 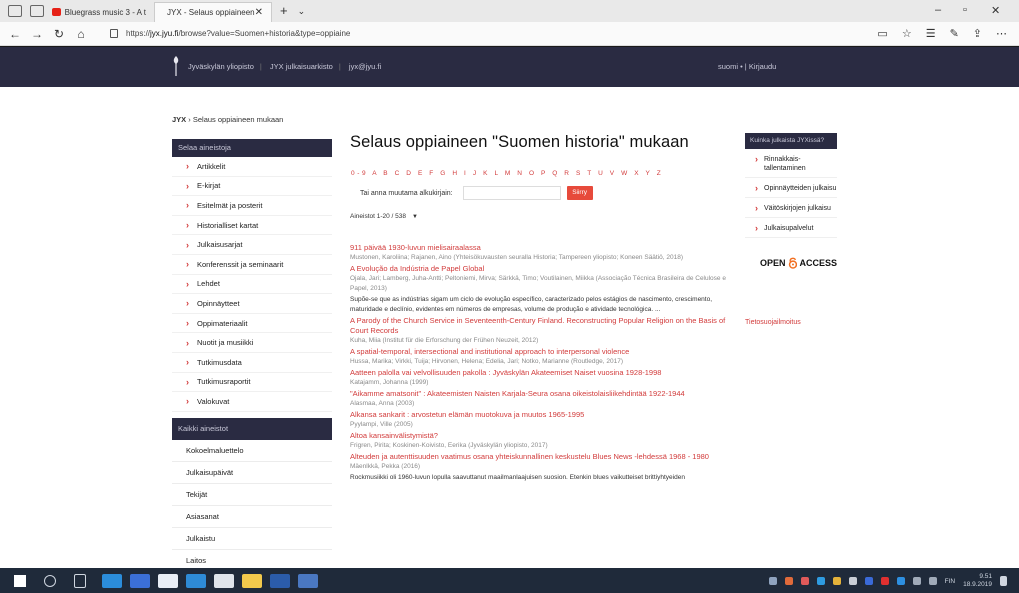 What do you see at coordinates (907, 33) in the screenshot?
I see `favorite-star-icon: ☆` at bounding box center [907, 33].